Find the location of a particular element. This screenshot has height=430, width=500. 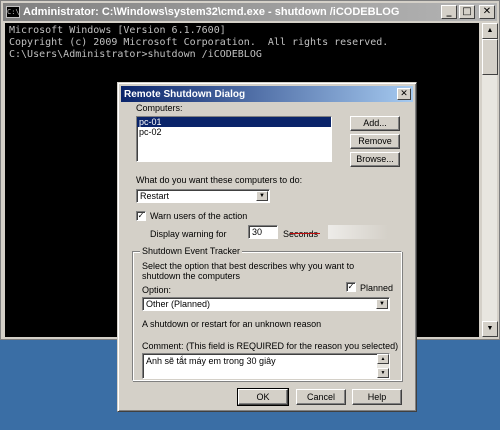

dialog-close-button: ✕ is located at coordinates (404, 94).